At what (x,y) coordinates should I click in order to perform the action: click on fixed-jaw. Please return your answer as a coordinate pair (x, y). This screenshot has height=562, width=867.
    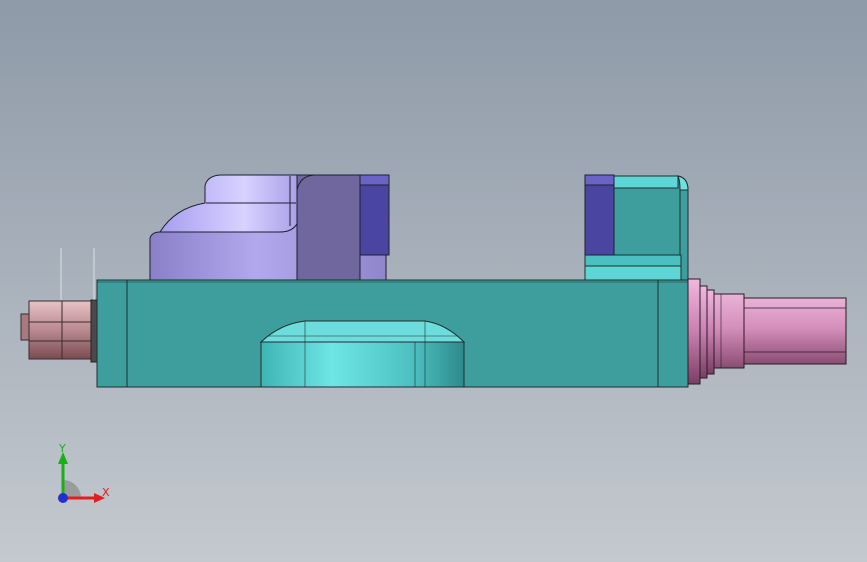
    Looking at the image, I should click on (269, 227).